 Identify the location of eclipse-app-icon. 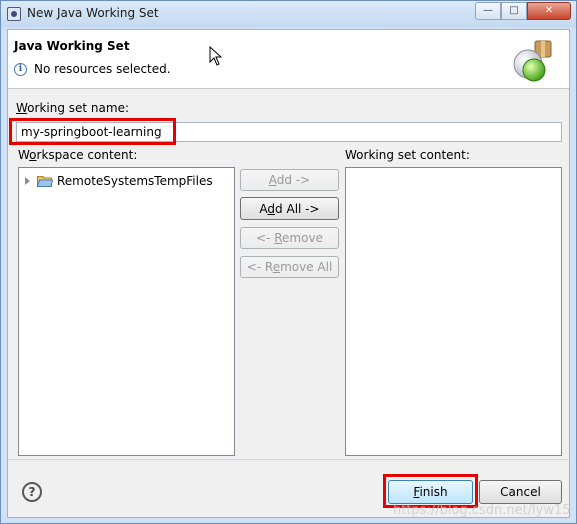
(14, 14).